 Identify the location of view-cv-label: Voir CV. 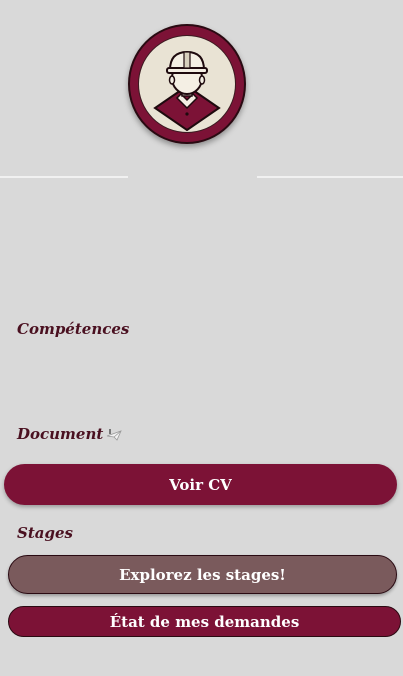
(200, 484).